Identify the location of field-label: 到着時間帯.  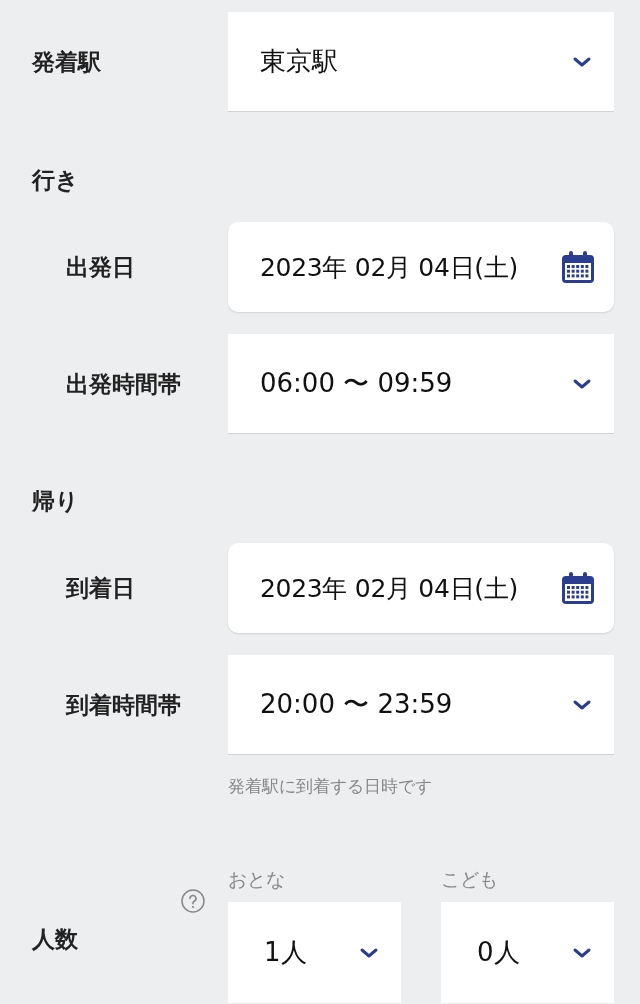
(123, 705).